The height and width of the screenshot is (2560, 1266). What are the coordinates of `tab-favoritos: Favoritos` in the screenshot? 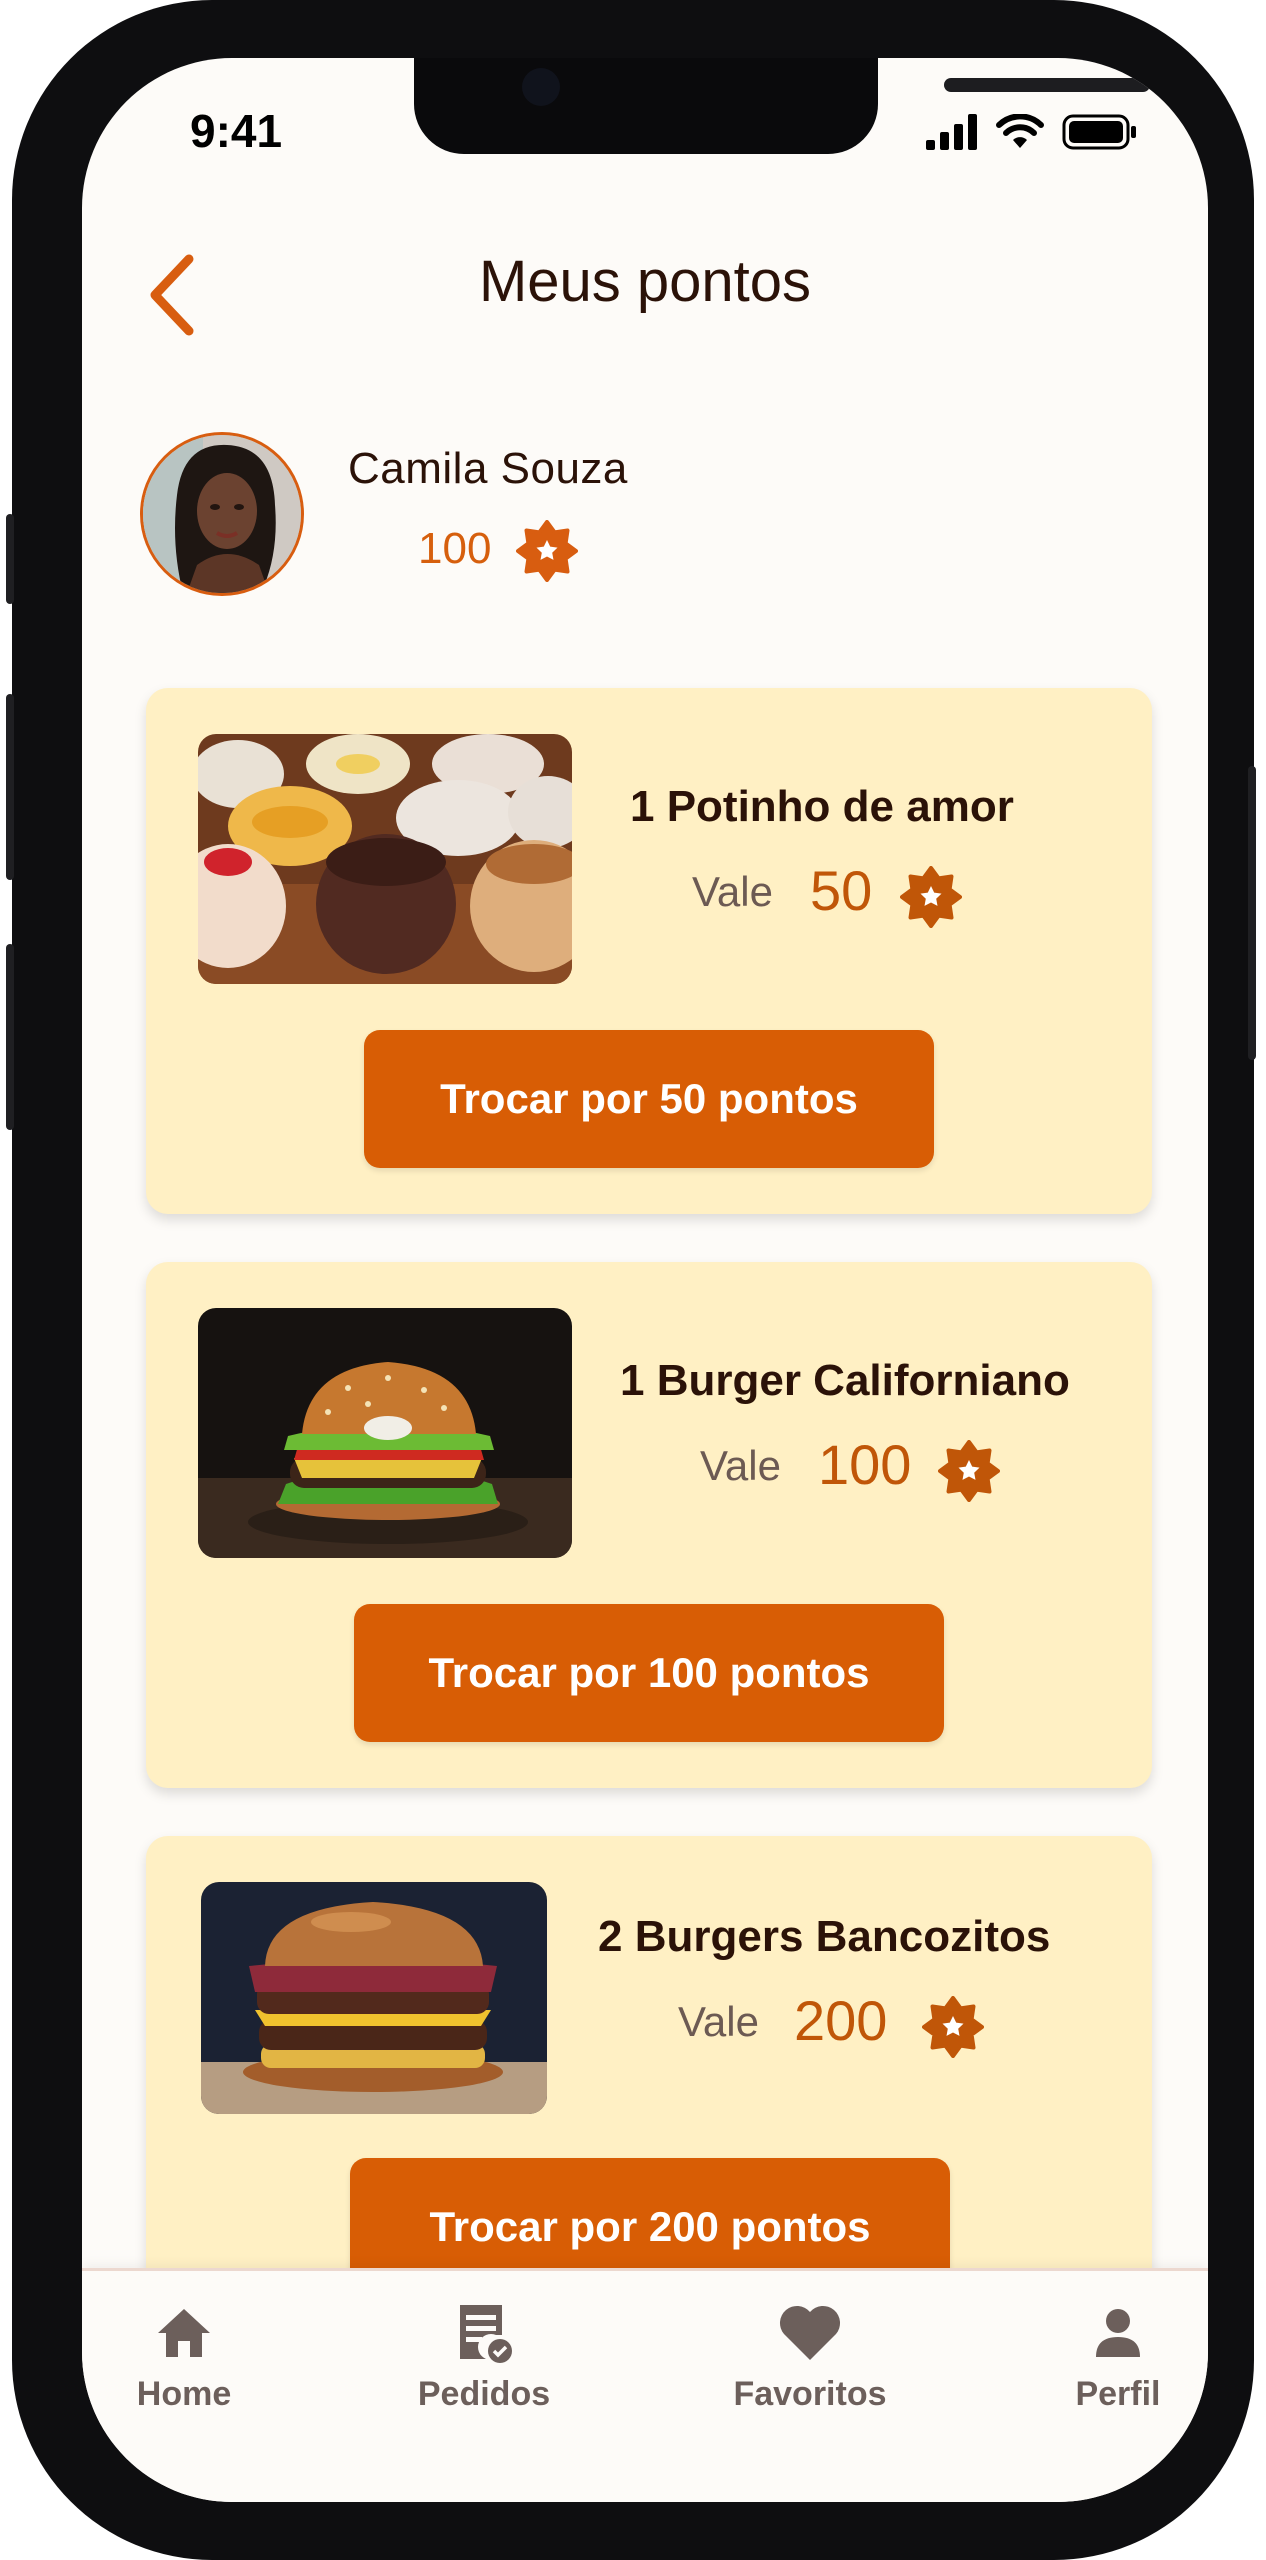 It's located at (810, 2357).